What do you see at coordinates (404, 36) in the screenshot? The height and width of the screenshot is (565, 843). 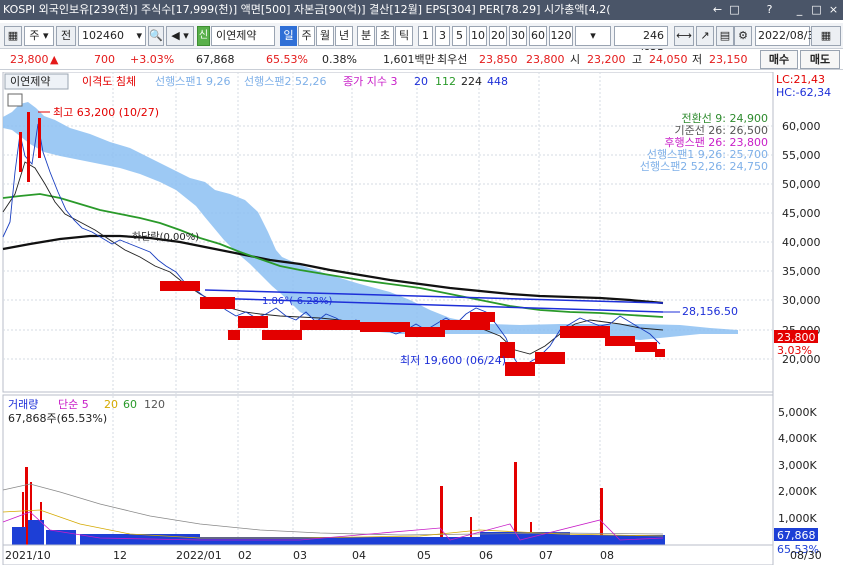 I see `period-tick: 틱` at bounding box center [404, 36].